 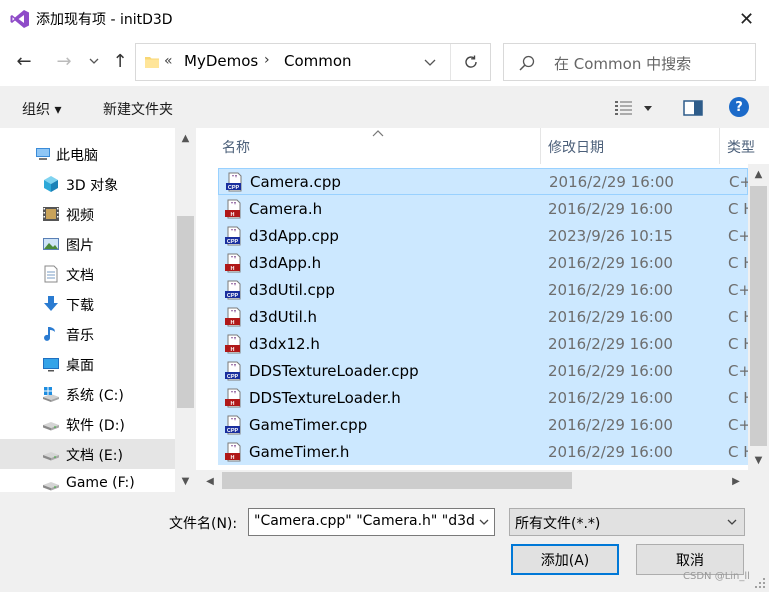 What do you see at coordinates (51, 214) in the screenshot?
I see `video-icon` at bounding box center [51, 214].